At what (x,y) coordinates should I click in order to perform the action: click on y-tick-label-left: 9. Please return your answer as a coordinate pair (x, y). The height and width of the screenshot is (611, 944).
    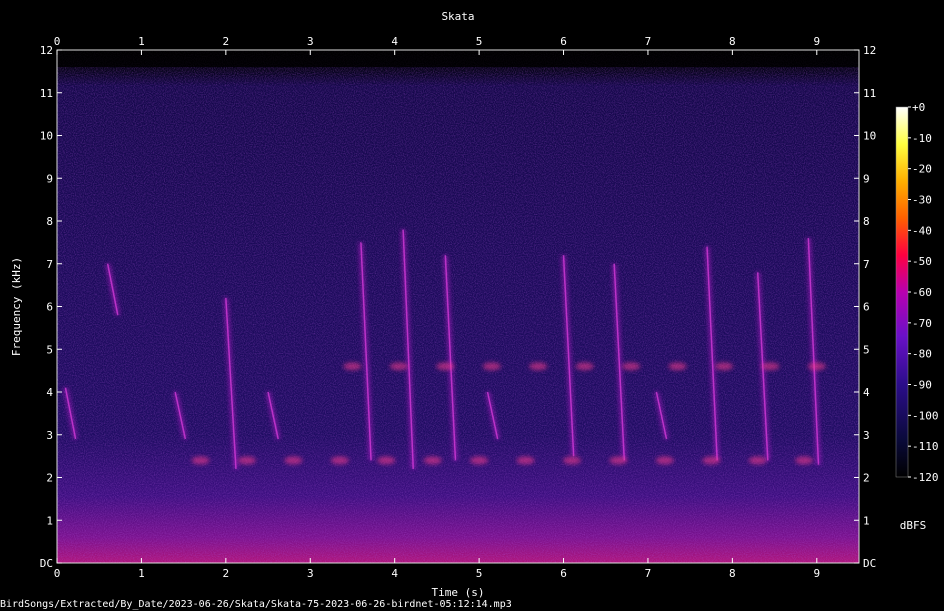
    Looking at the image, I should click on (49, 178).